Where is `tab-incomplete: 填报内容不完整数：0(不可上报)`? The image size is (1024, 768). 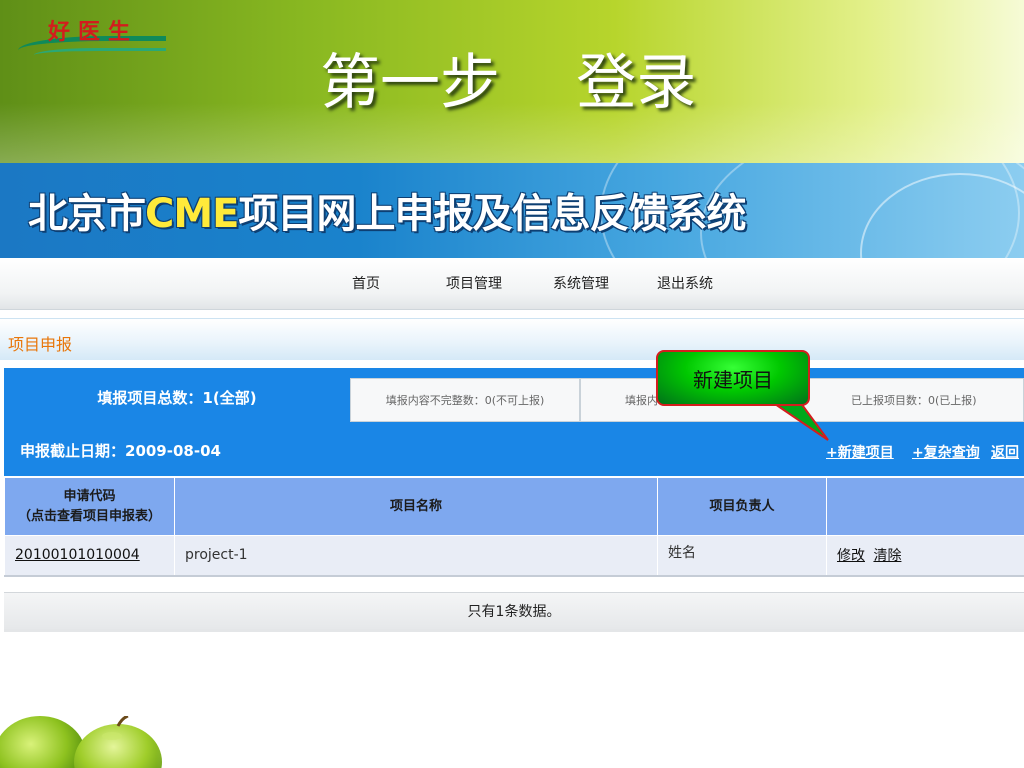 tab-incomplete: 填报内容不完整数：0(不可上报) is located at coordinates (465, 400).